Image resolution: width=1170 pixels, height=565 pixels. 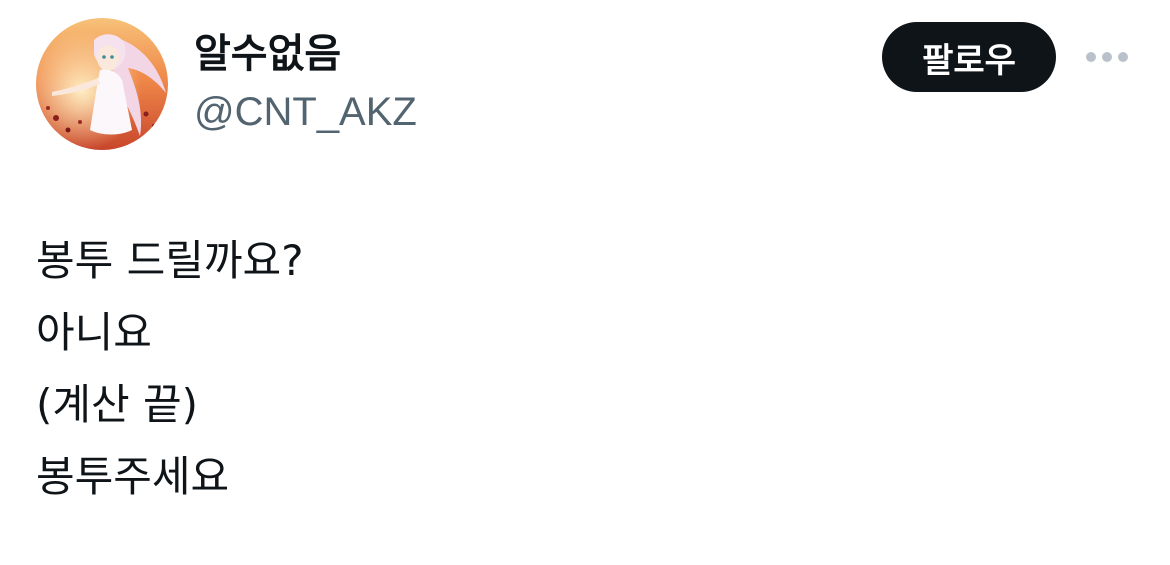 I want to click on tweet-line: 봉투 드릴까요?, so click(x=170, y=260).